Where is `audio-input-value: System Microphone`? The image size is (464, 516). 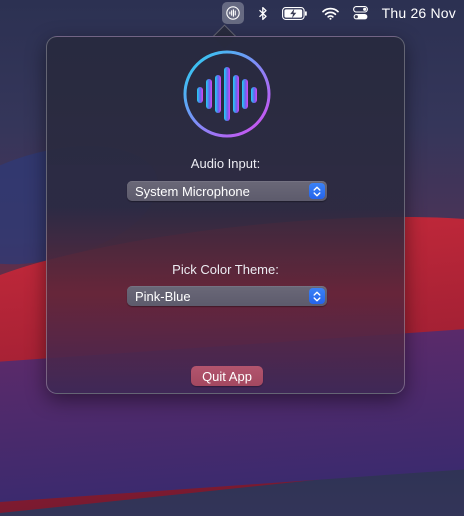 audio-input-value: System Microphone is located at coordinates (192, 191).